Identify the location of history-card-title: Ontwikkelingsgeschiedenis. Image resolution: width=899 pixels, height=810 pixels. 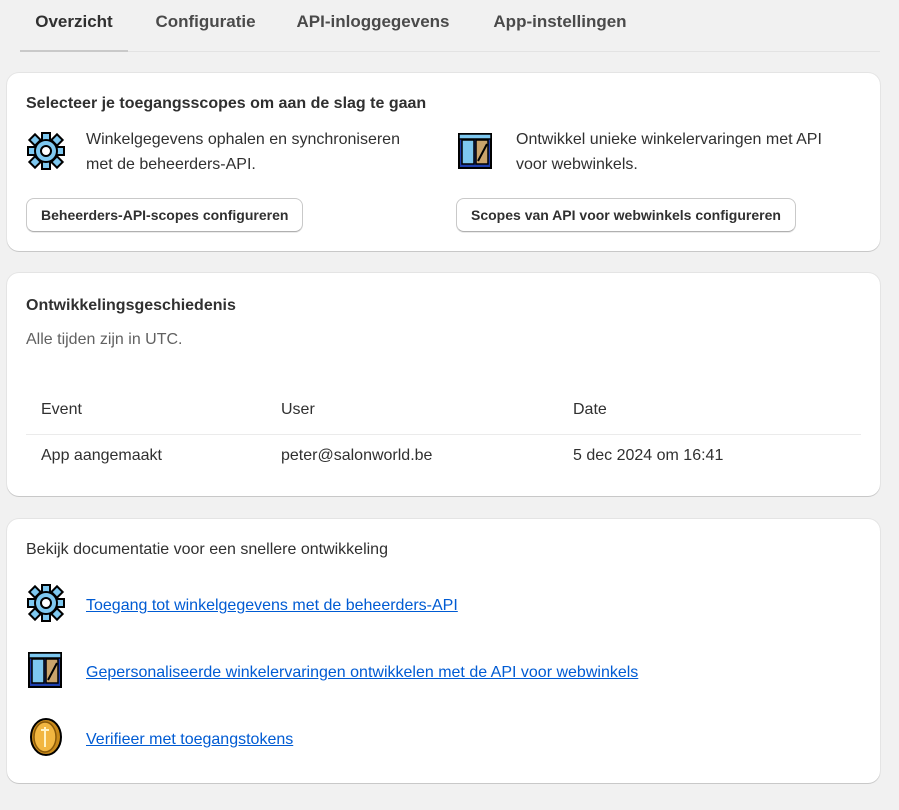
(131, 305).